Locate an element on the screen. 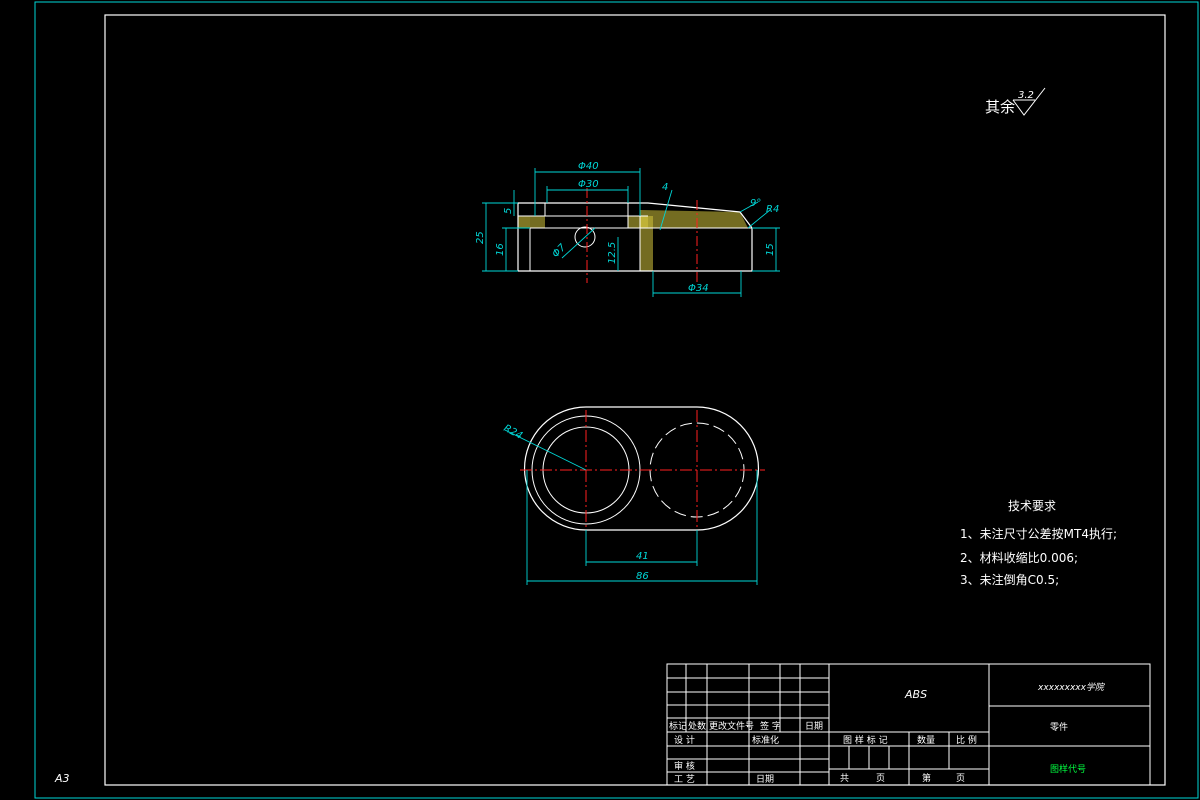  top-outer-outline is located at coordinates (641, 468).